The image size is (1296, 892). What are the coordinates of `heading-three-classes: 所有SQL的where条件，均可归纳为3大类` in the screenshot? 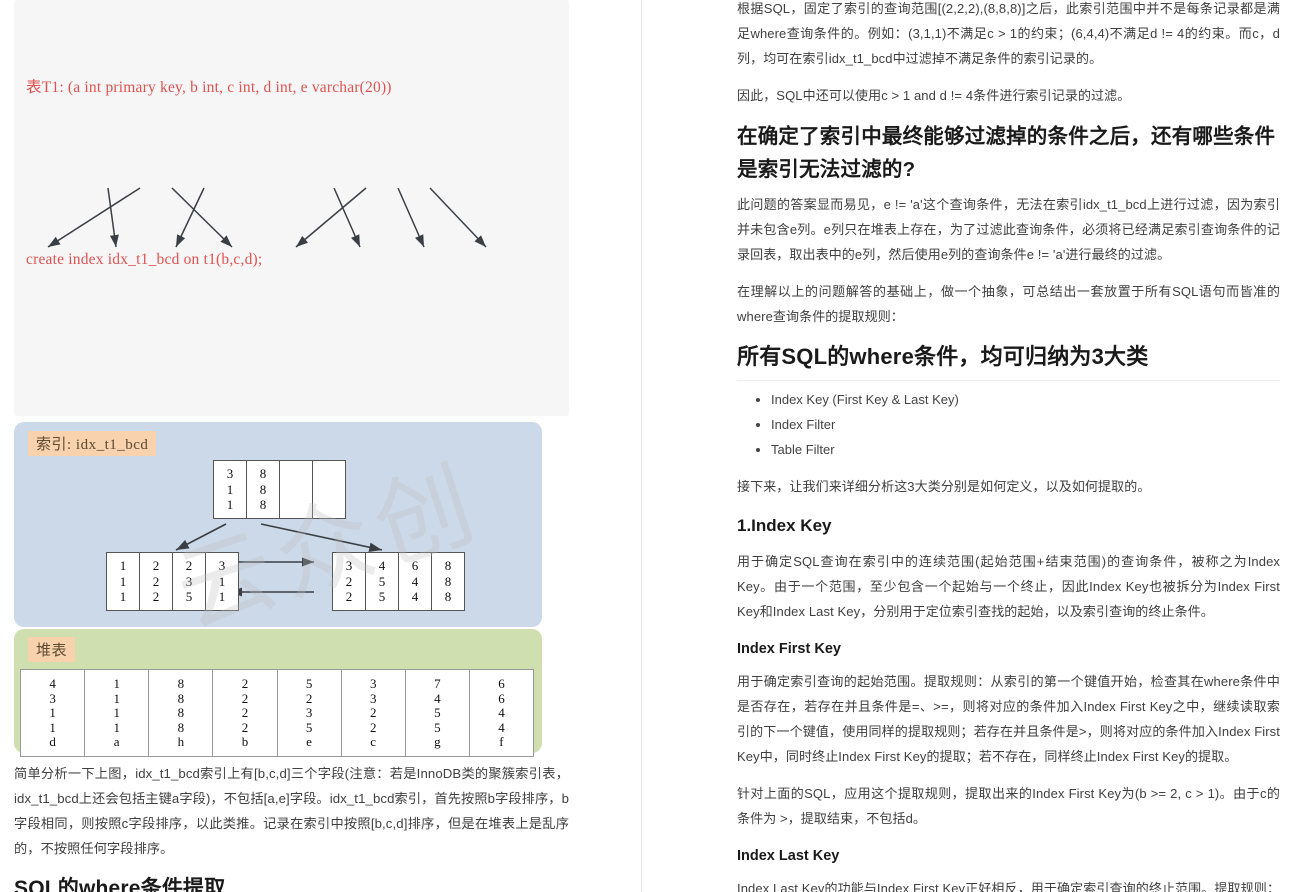 It's located at (1008, 361).